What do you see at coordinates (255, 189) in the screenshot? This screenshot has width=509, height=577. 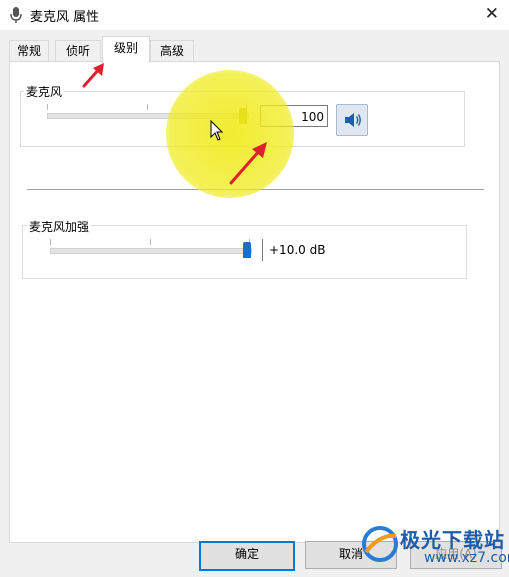 I see `section-divider` at bounding box center [255, 189].